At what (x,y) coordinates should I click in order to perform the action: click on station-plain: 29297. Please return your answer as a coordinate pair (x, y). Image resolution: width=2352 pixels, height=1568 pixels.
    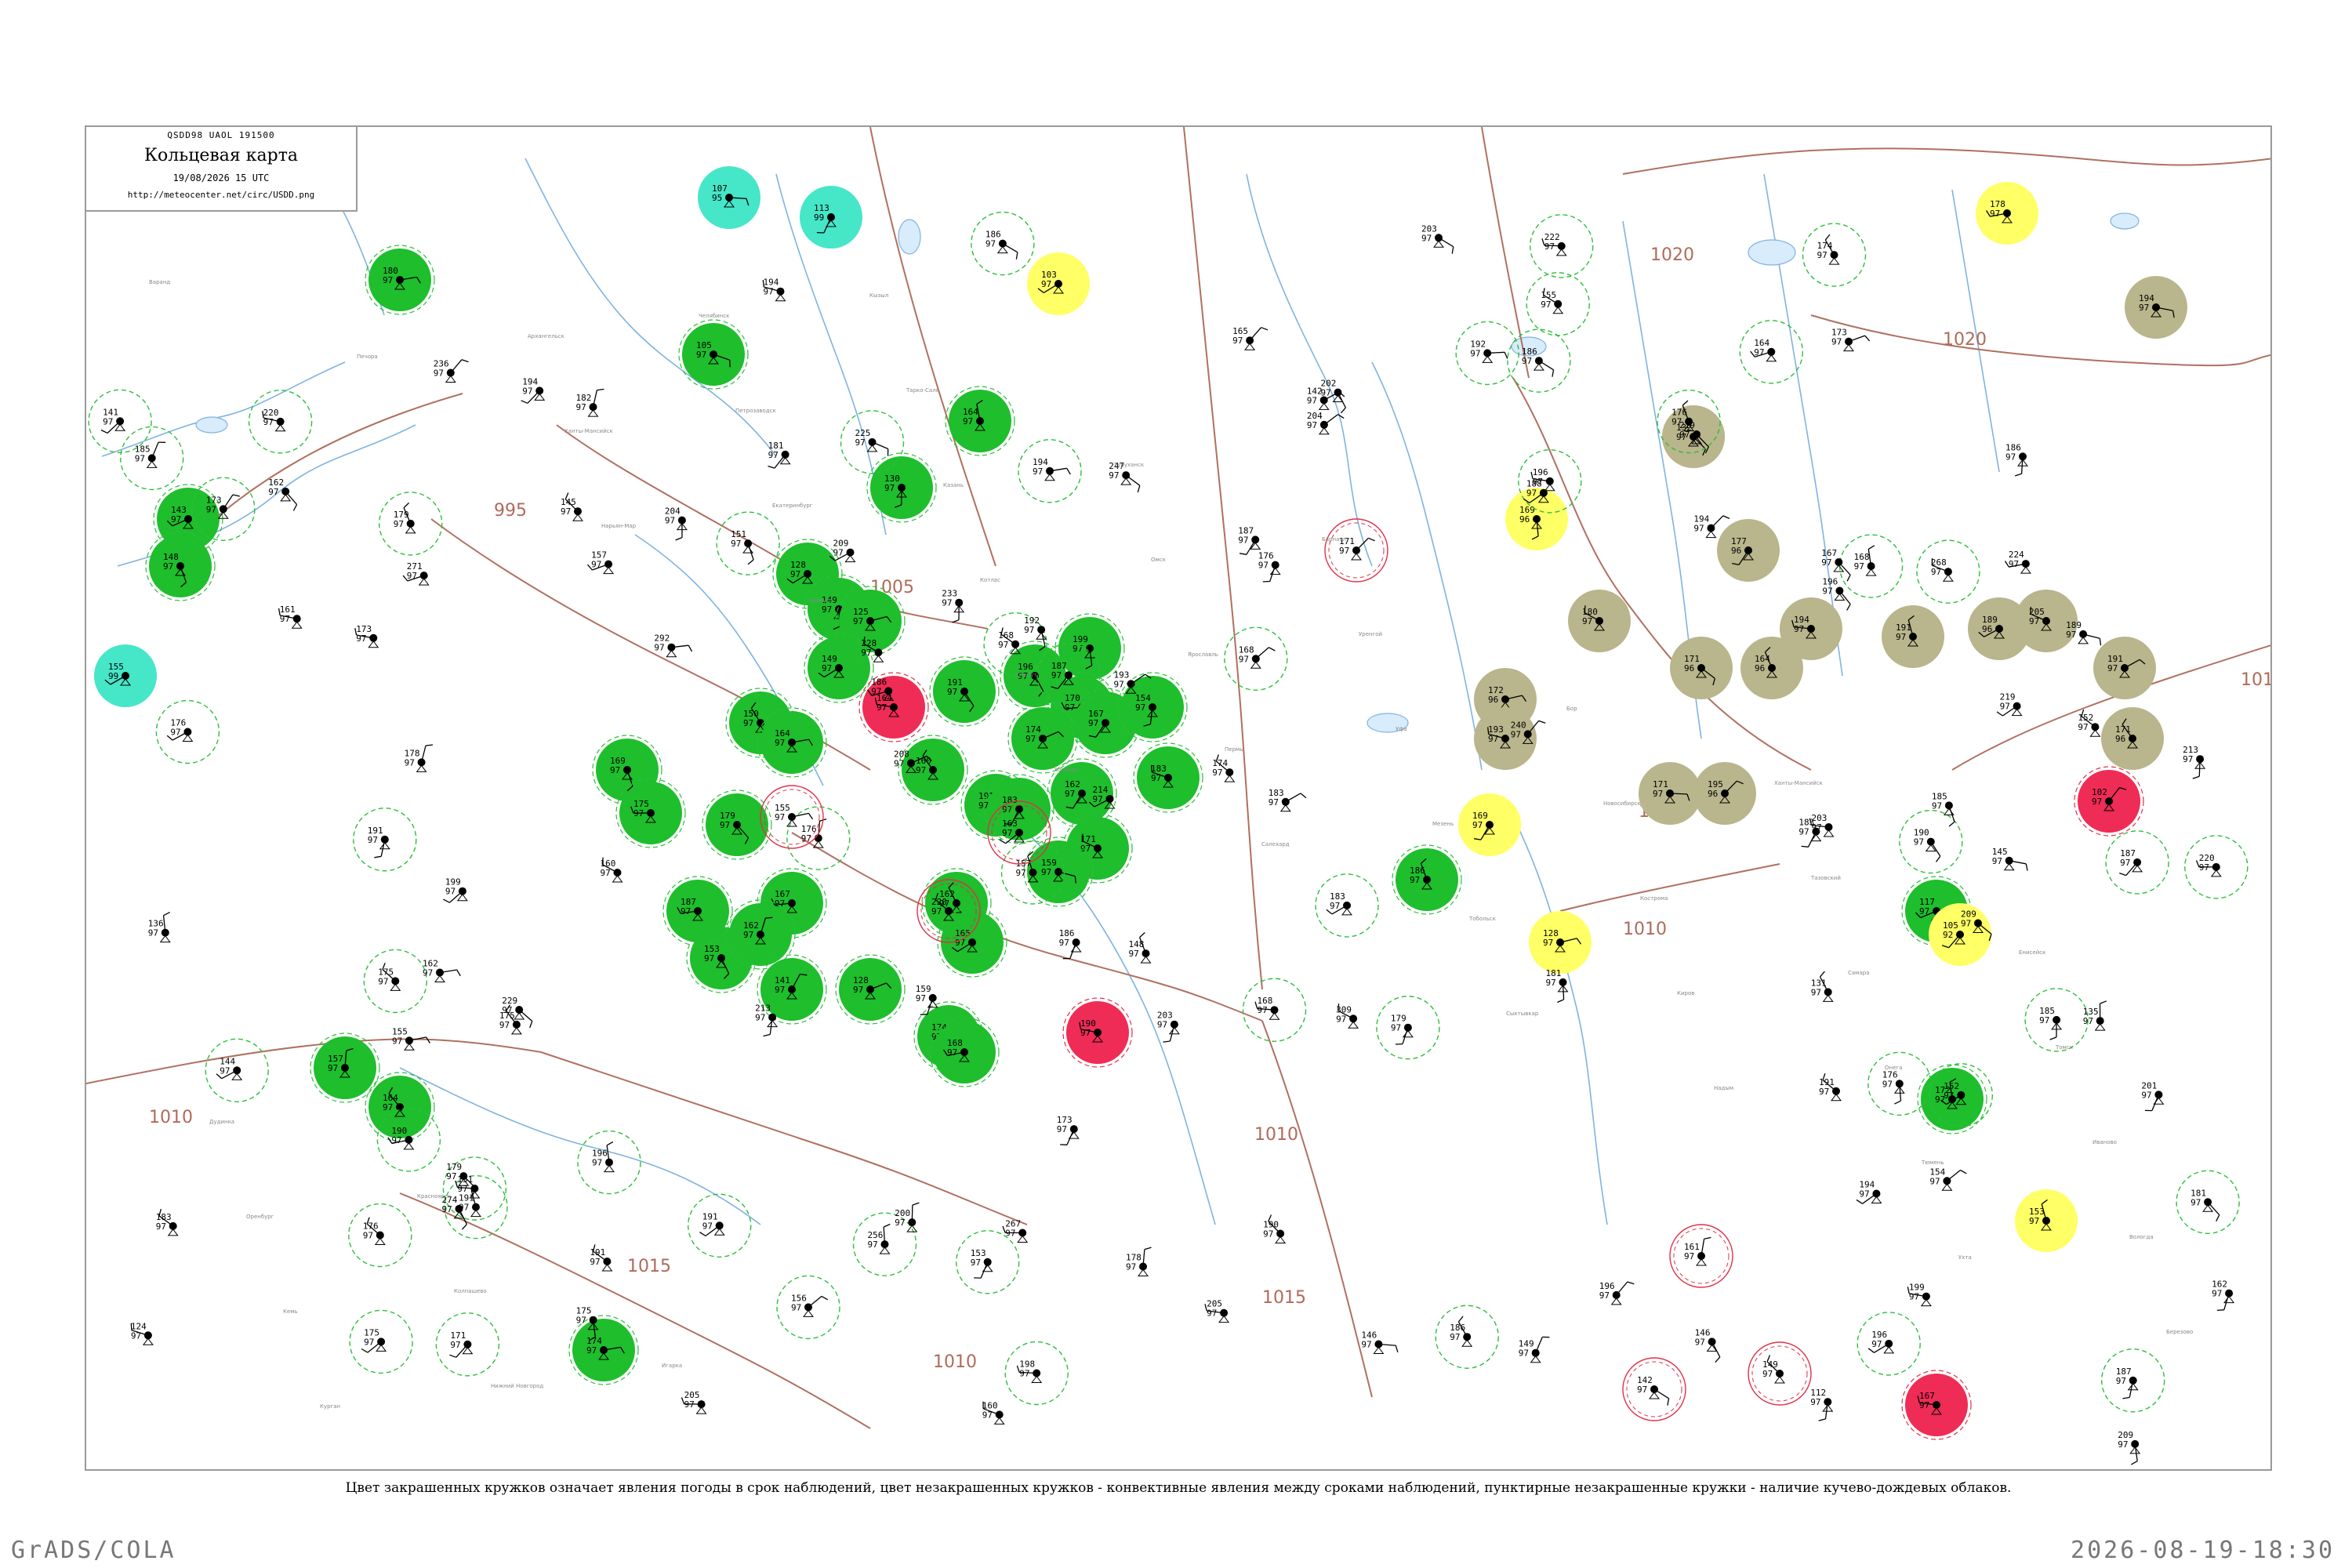
    Looking at the image, I should click on (673, 645).